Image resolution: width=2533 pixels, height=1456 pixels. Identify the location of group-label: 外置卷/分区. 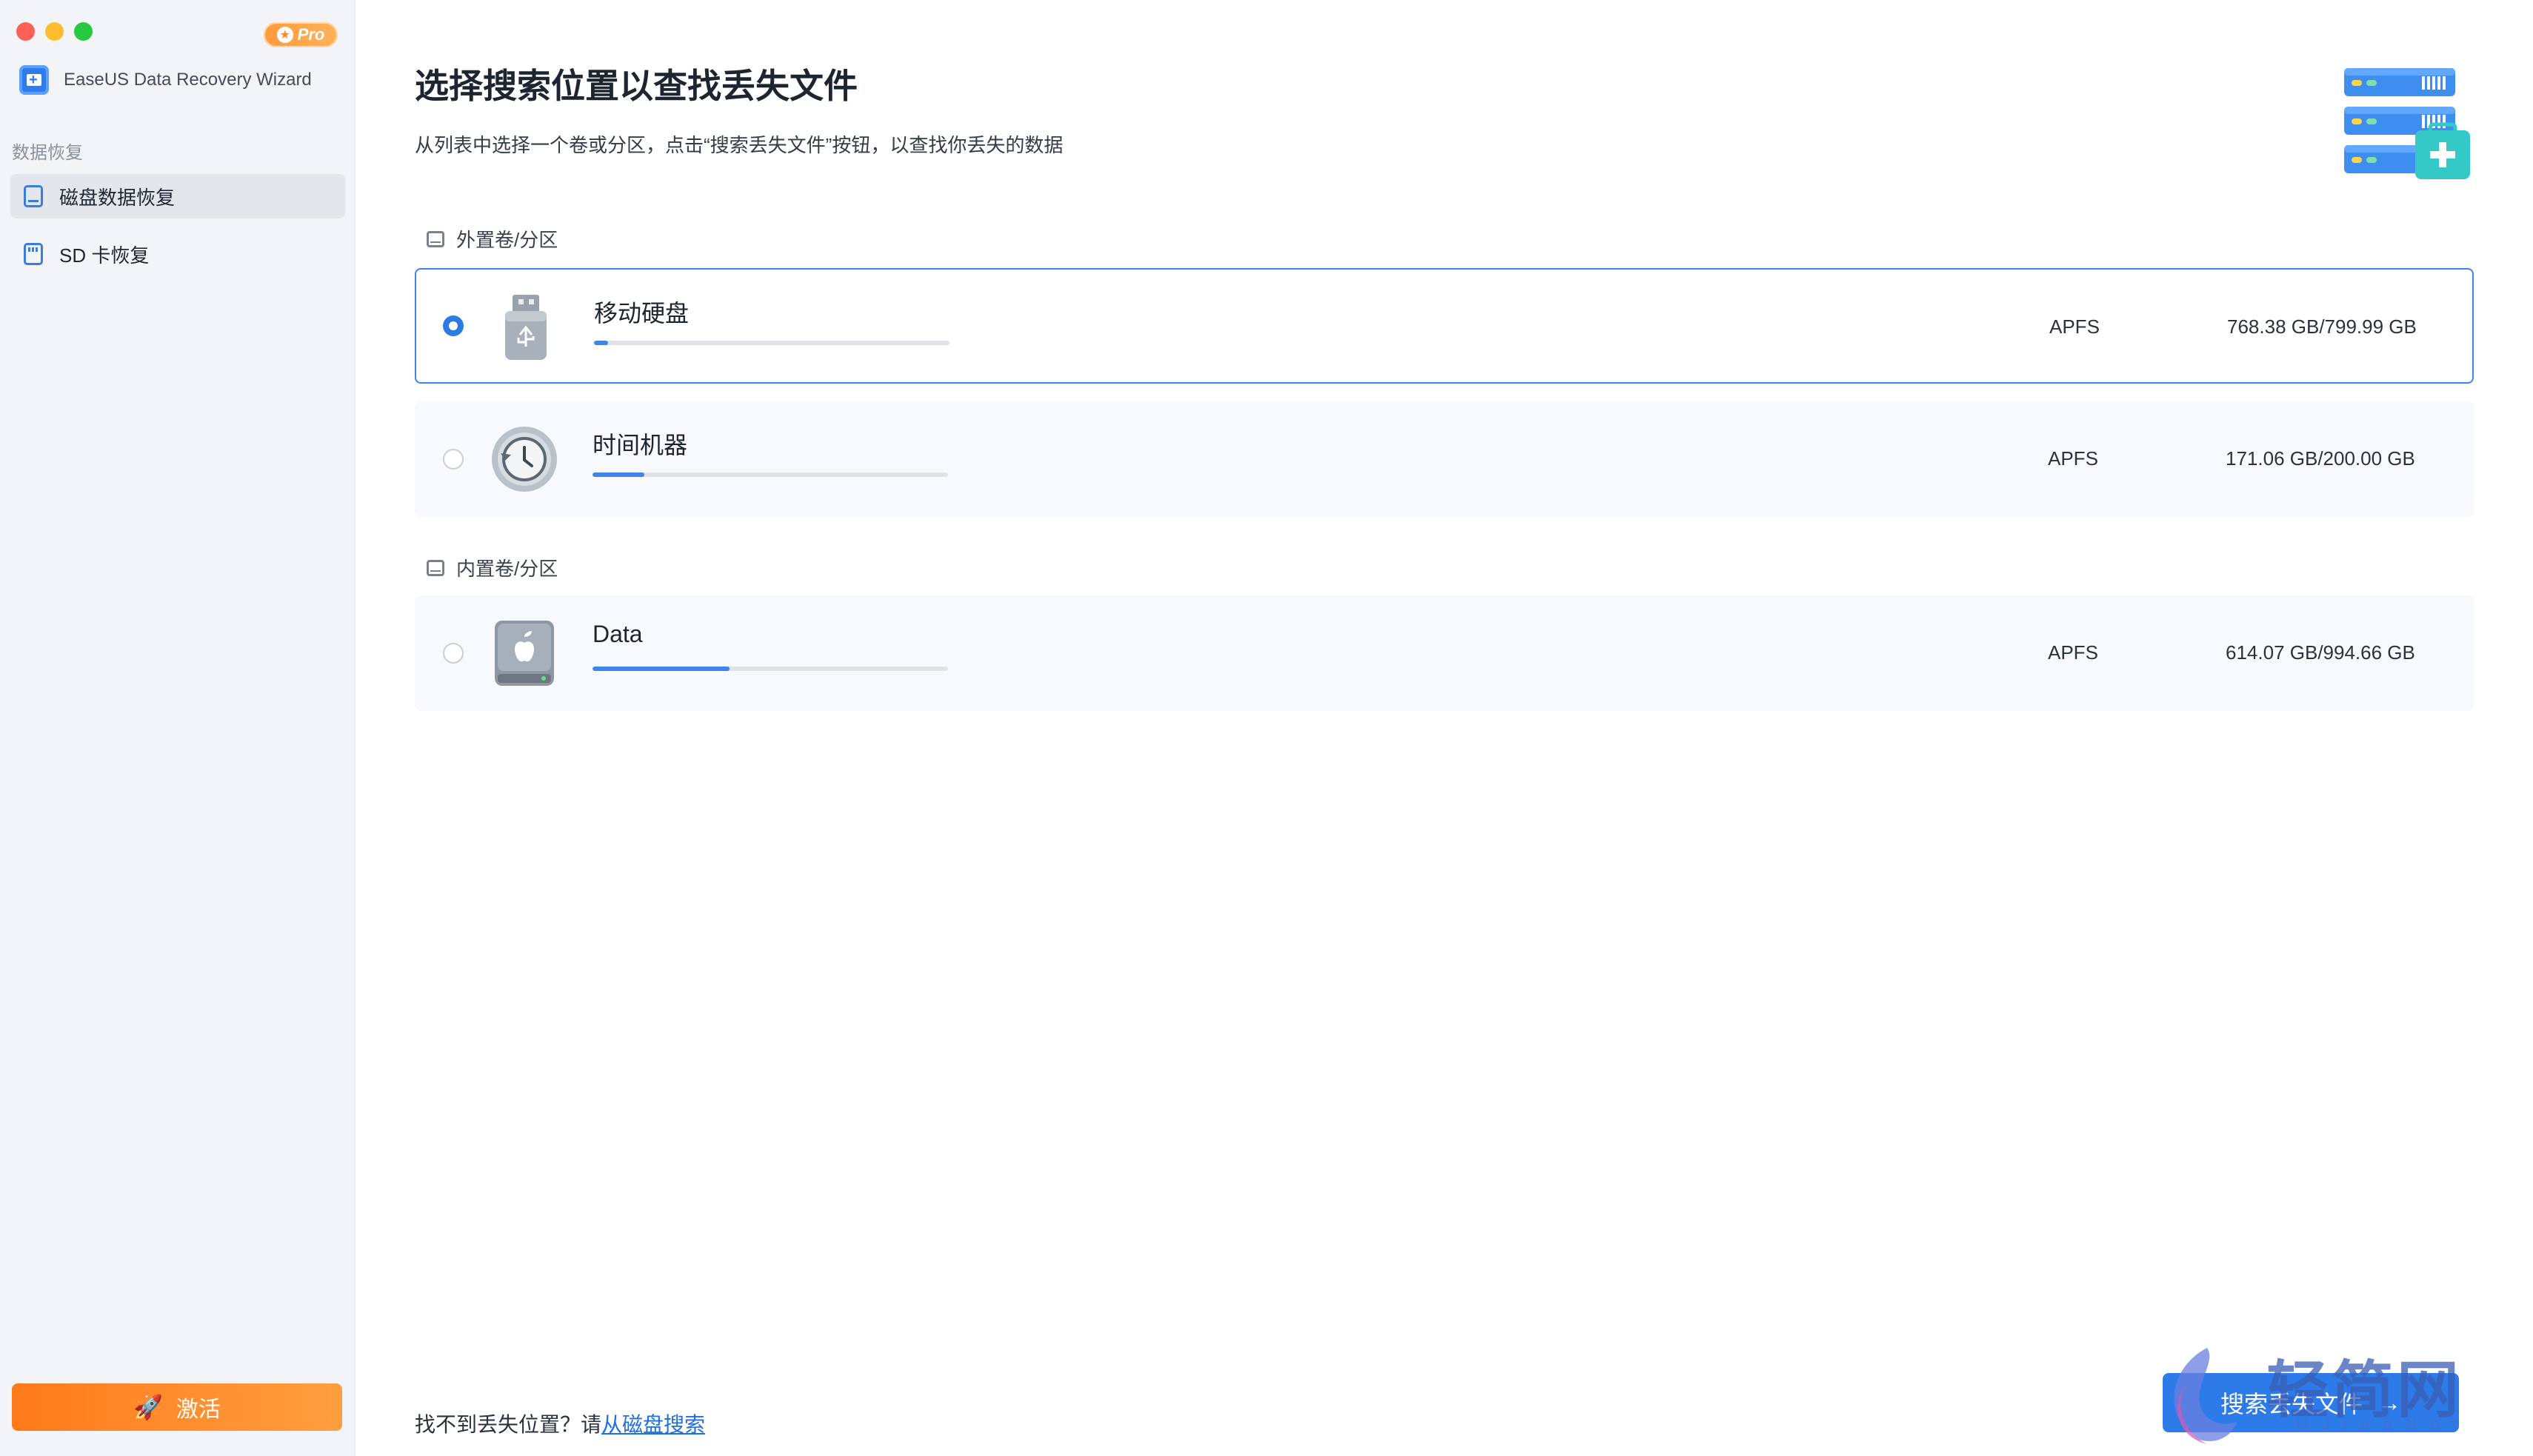
(507, 240).